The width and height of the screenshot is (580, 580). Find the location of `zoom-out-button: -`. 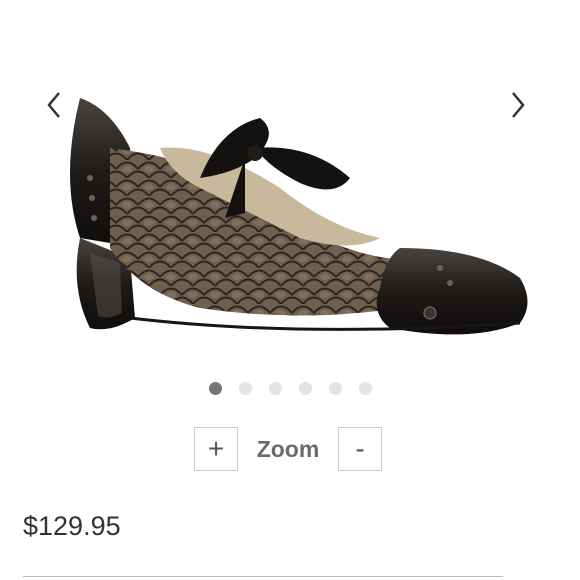

zoom-out-button: - is located at coordinates (360, 449).